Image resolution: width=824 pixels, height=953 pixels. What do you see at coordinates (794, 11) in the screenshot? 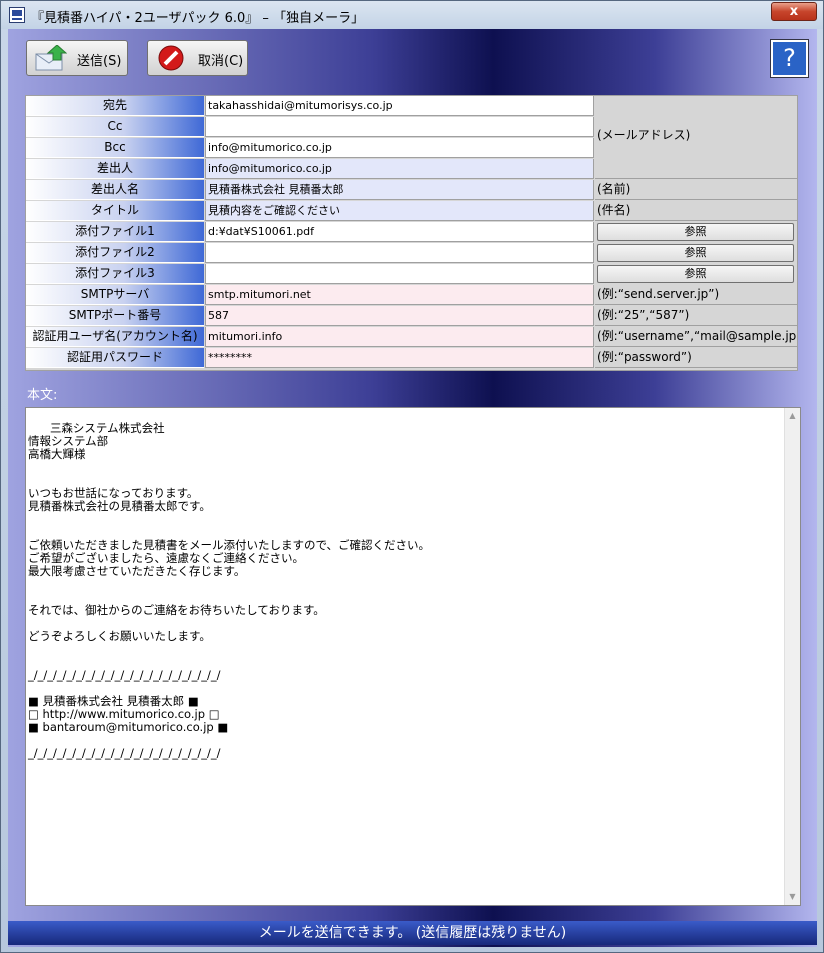
I see `close-button: x` at bounding box center [794, 11].